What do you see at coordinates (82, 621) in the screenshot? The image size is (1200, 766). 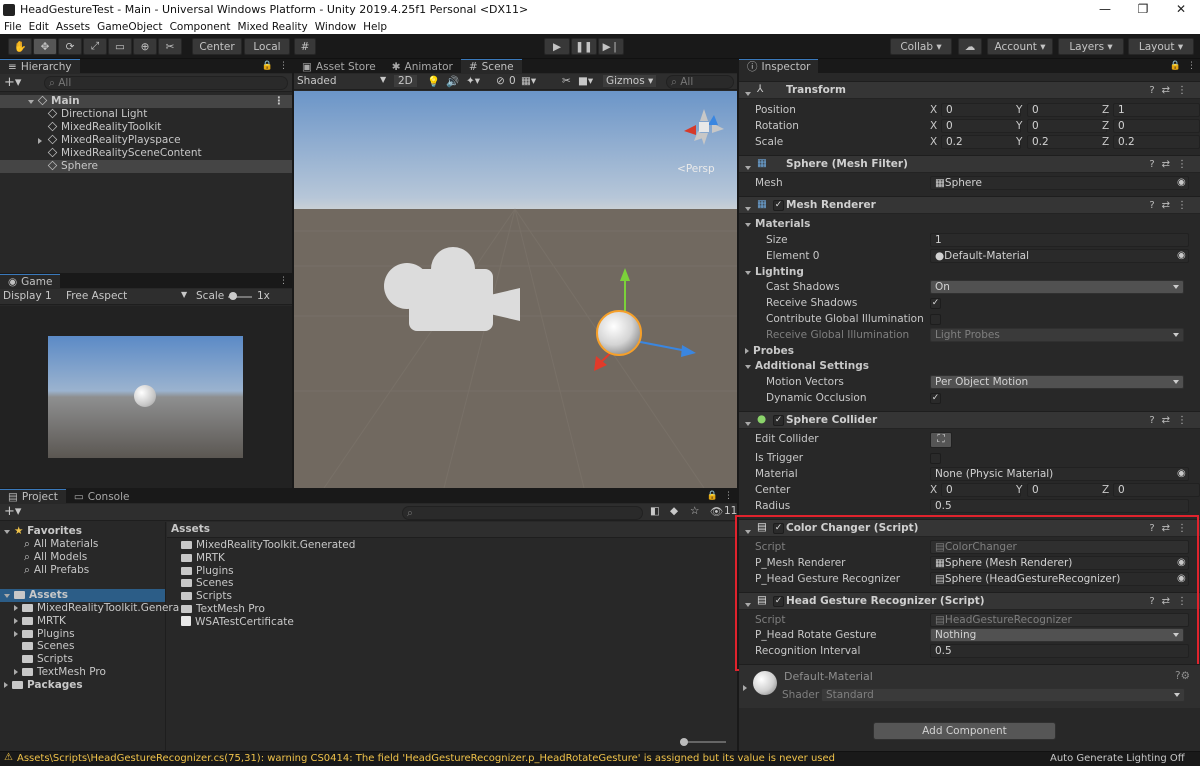 I see `asset-tree-item: MRTK` at bounding box center [82, 621].